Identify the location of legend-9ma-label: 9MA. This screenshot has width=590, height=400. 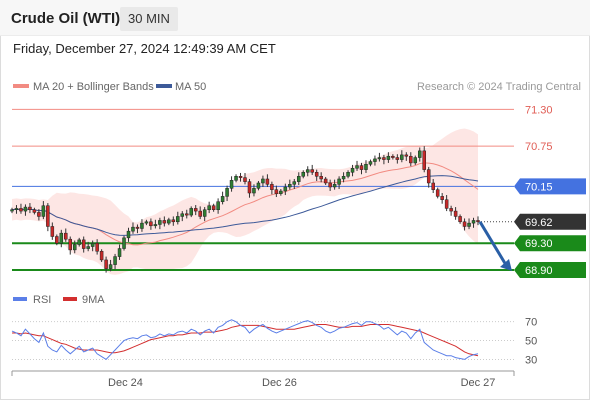
(93, 300).